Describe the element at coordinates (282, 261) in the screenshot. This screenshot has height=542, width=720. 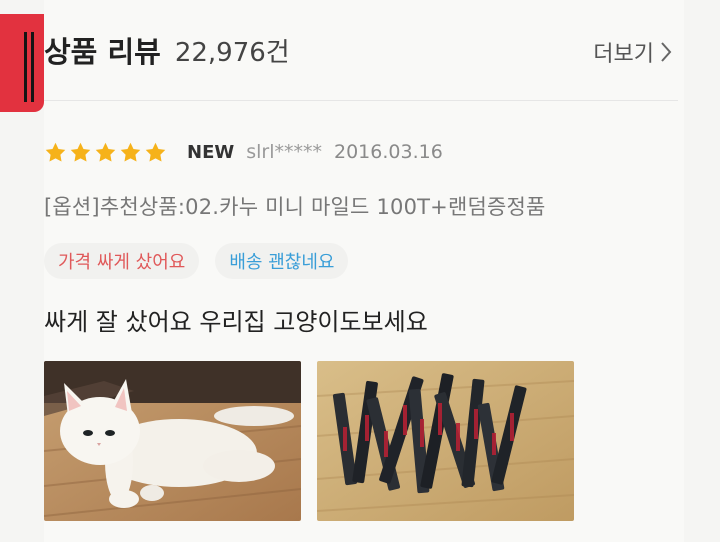
I see `tag-delivery: 배송 괜찮네요` at that location.